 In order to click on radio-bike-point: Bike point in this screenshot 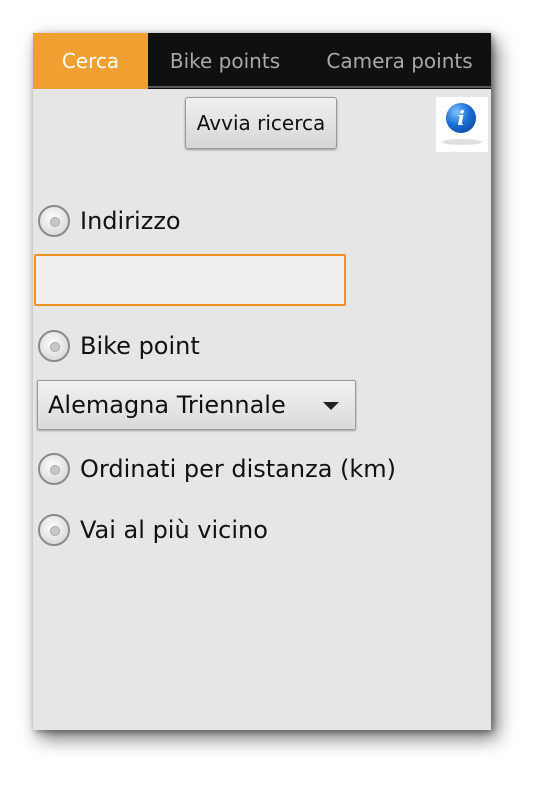, I will do `click(119, 346)`.